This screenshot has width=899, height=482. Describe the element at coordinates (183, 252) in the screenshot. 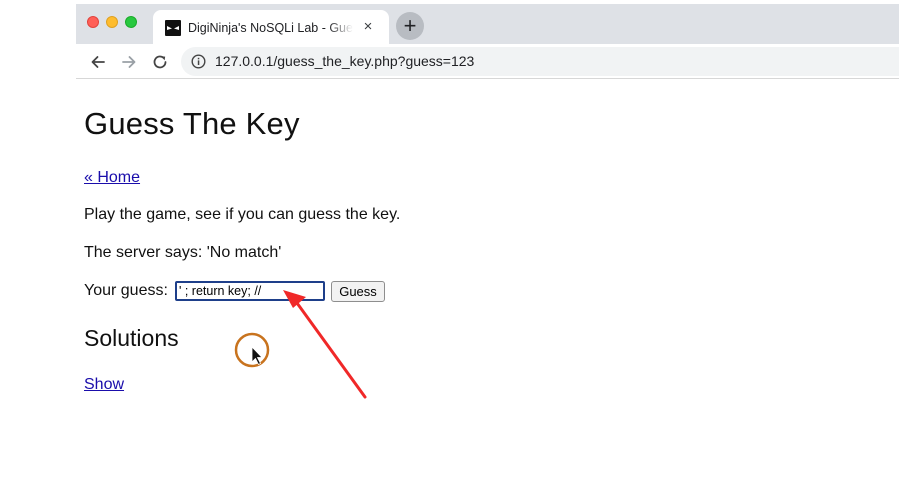

I see `server-message: The server says: 'No match'` at that location.